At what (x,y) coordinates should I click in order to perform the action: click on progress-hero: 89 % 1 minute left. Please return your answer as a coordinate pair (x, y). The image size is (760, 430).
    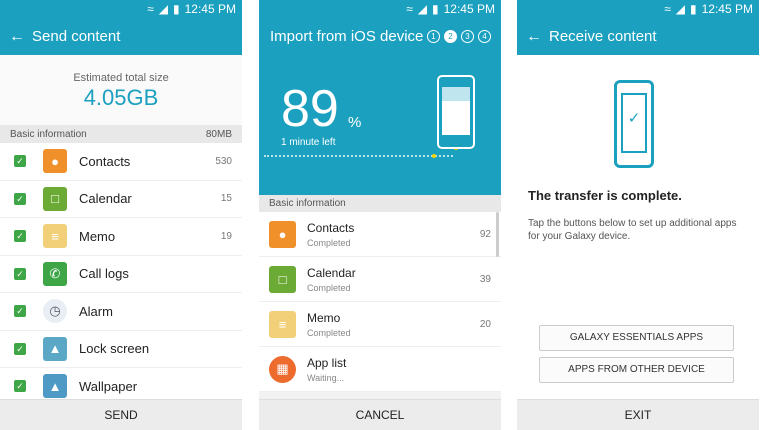
    Looking at the image, I should click on (380, 125).